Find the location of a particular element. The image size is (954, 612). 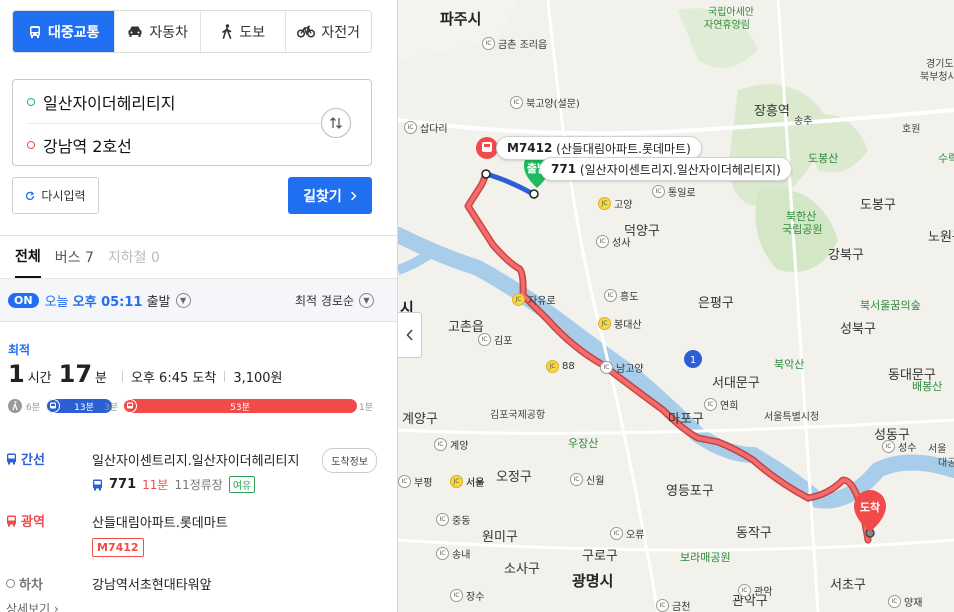

tab-walk: 도보 is located at coordinates (242, 31).